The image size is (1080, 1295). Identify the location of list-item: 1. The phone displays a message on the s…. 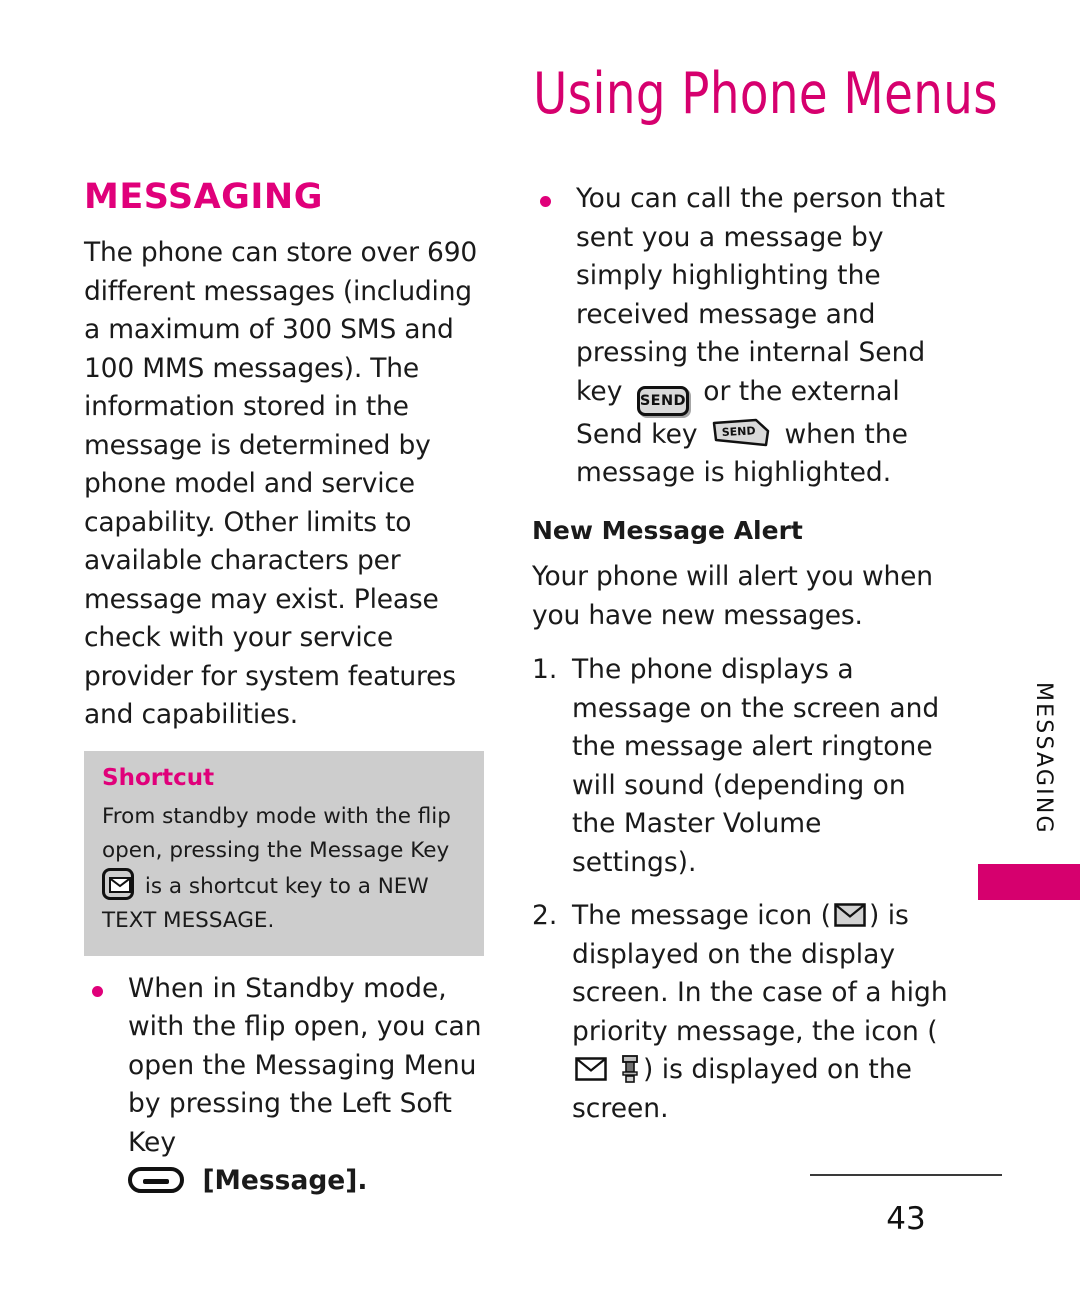
(742, 766).